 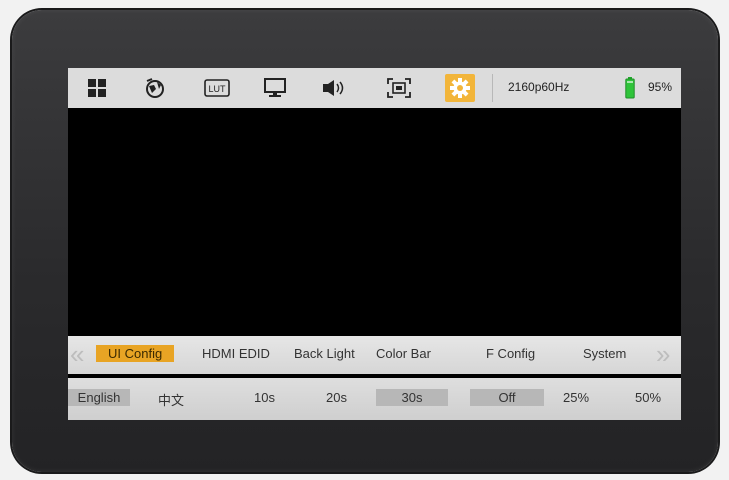 What do you see at coordinates (648, 397) in the screenshot?
I see `option-50-percent: 50%` at bounding box center [648, 397].